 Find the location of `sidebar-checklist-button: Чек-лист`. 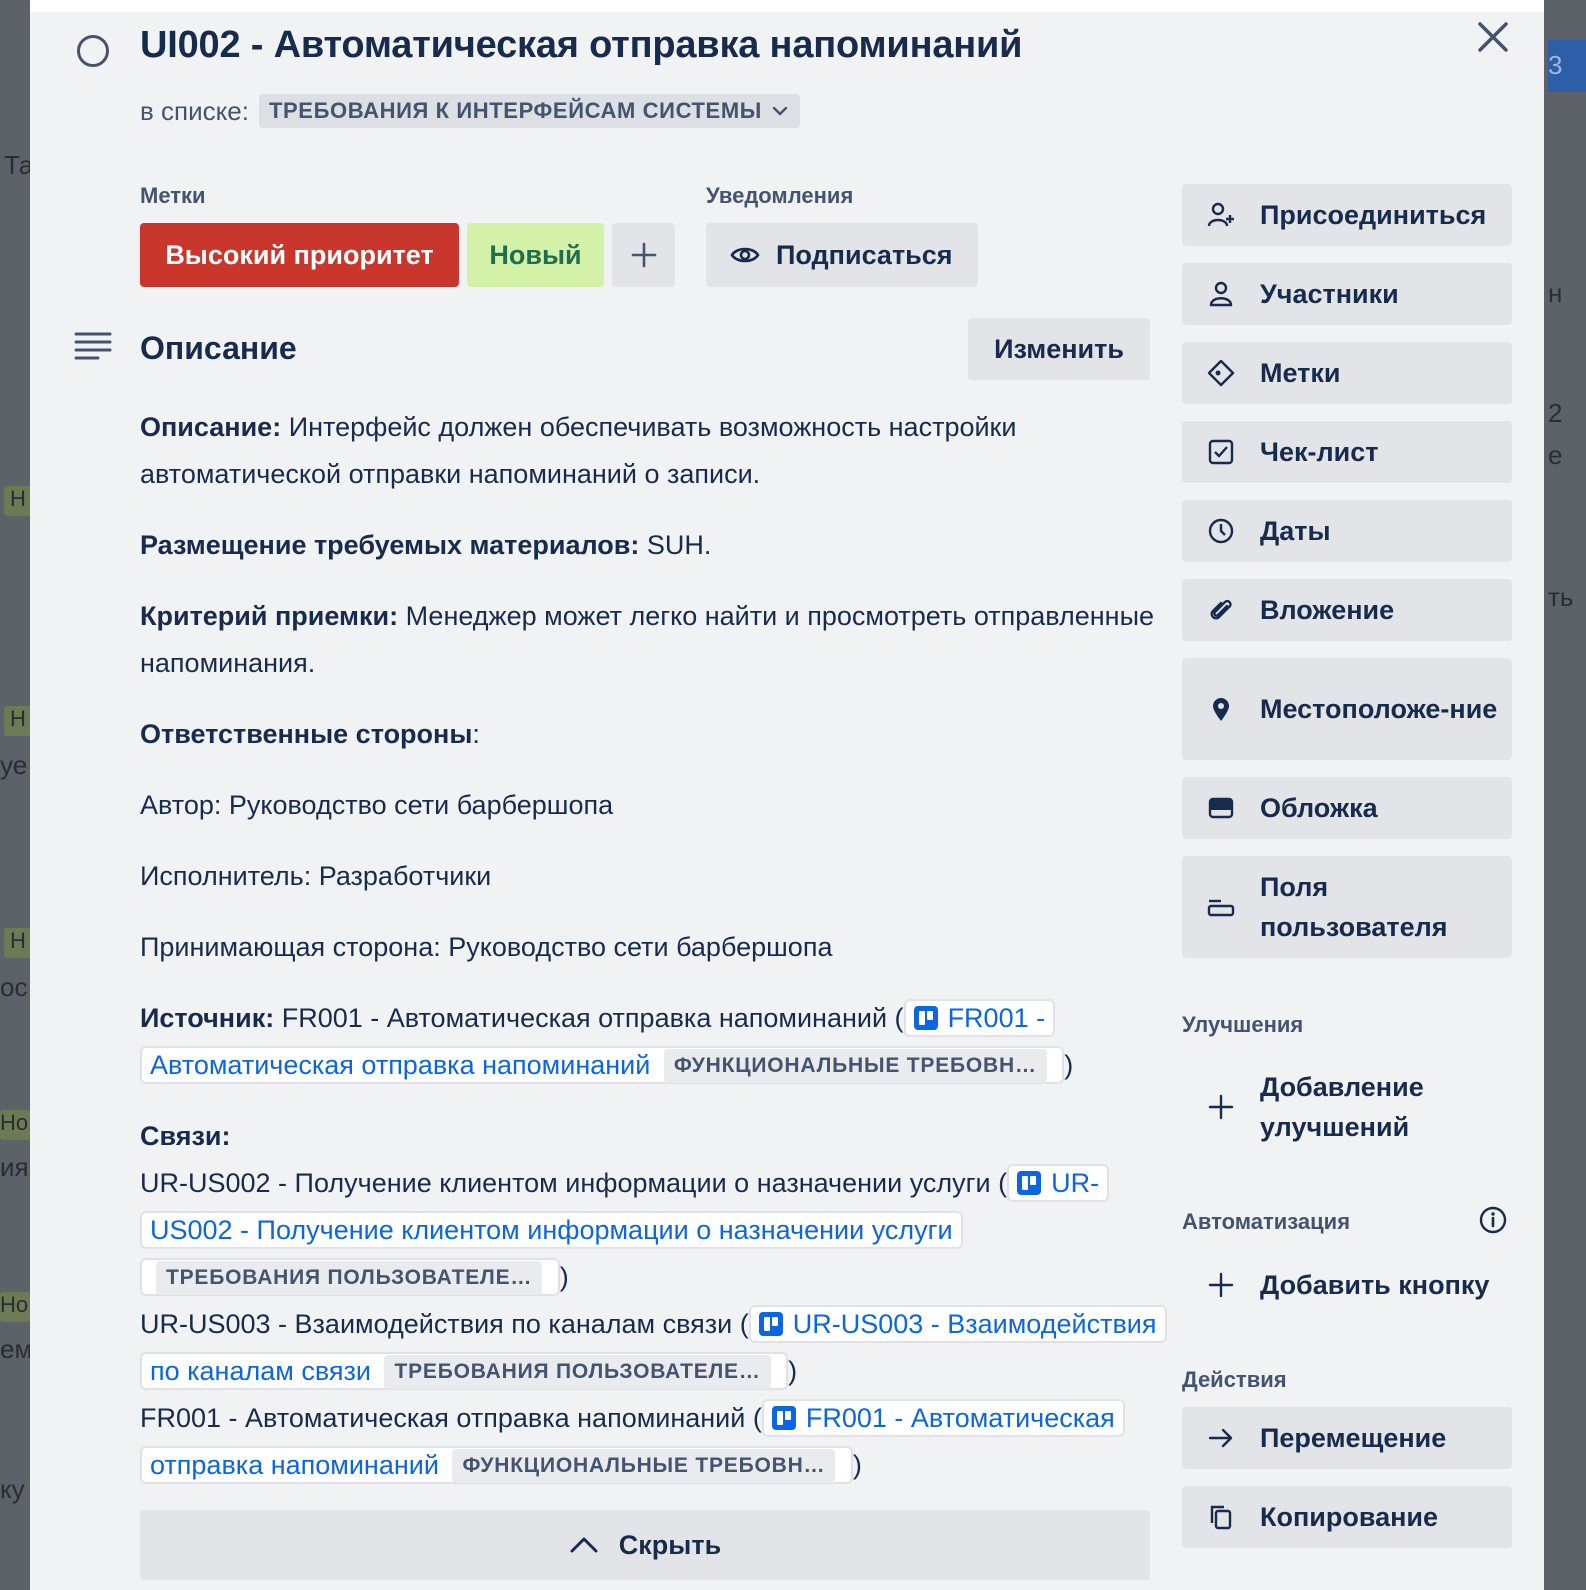

sidebar-checklist-button: Чек-лист is located at coordinates (1347, 452).